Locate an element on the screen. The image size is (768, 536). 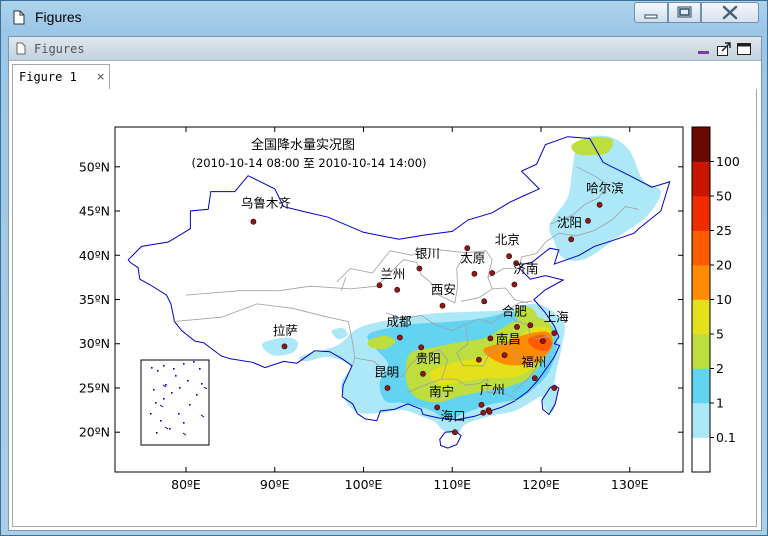
y-tick-label: 20ºN is located at coordinates (94, 432).